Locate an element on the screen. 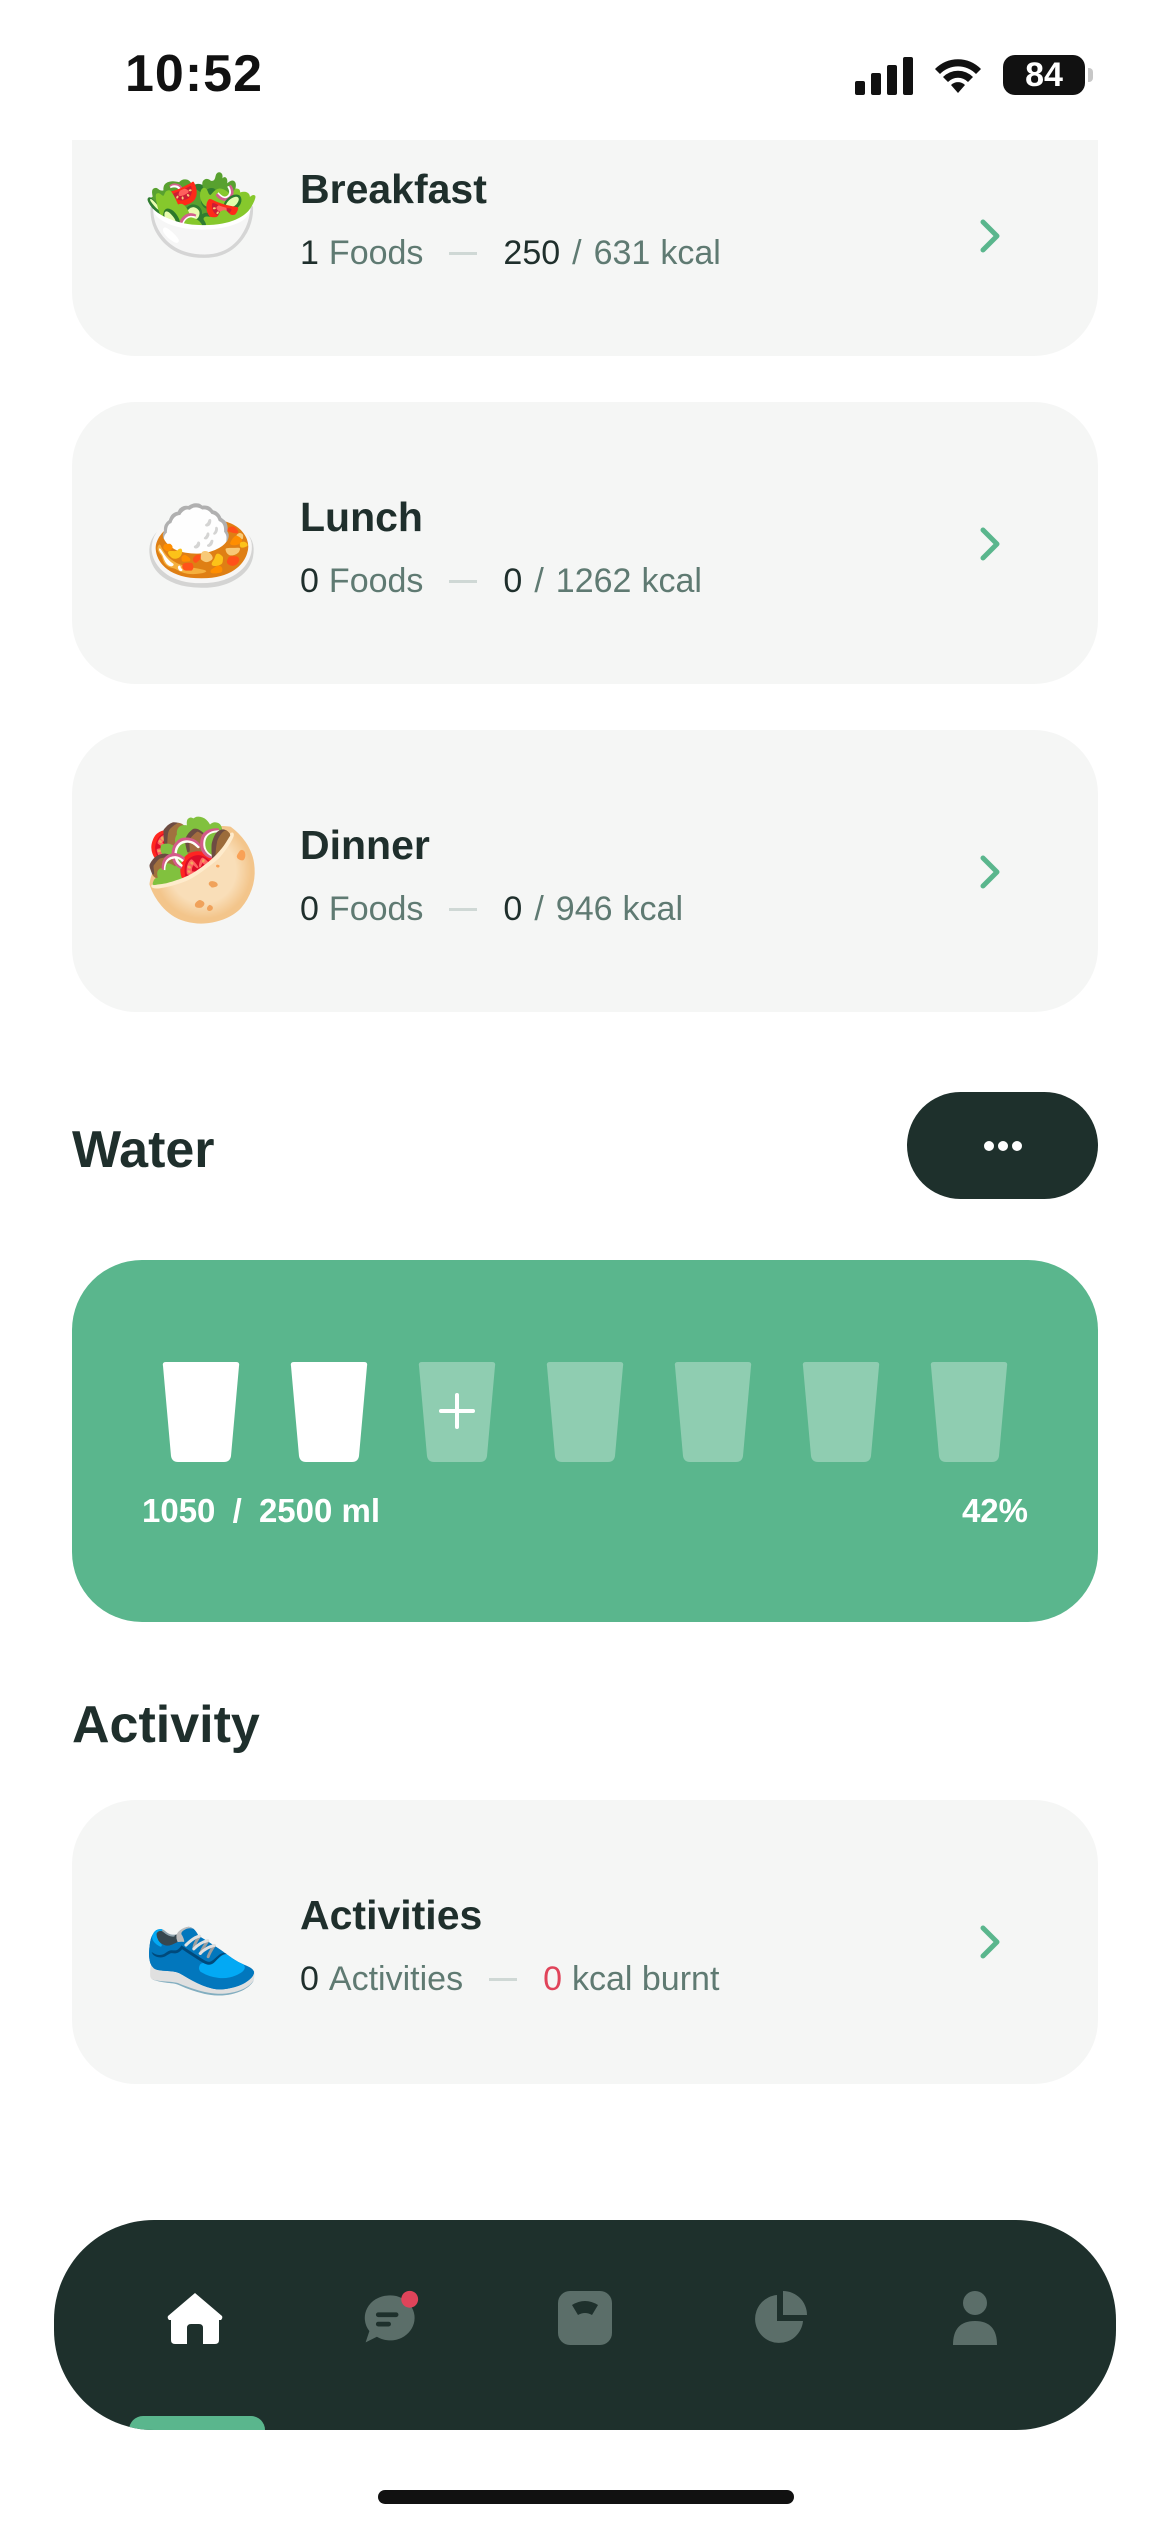 The width and height of the screenshot is (1170, 2532). nav-home is located at coordinates (195, 2318).